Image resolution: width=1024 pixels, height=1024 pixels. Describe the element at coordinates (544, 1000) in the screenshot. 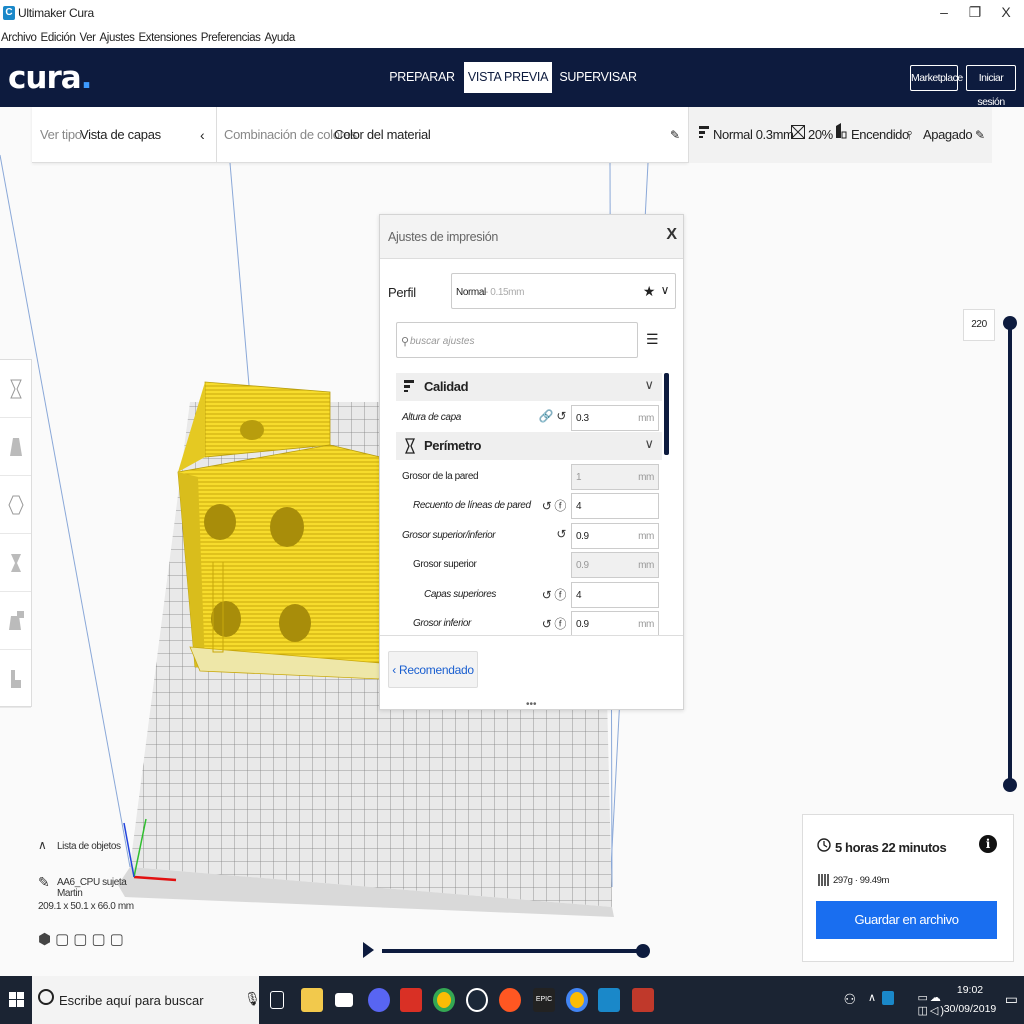

I see `epic-games-icon: EPIC` at that location.